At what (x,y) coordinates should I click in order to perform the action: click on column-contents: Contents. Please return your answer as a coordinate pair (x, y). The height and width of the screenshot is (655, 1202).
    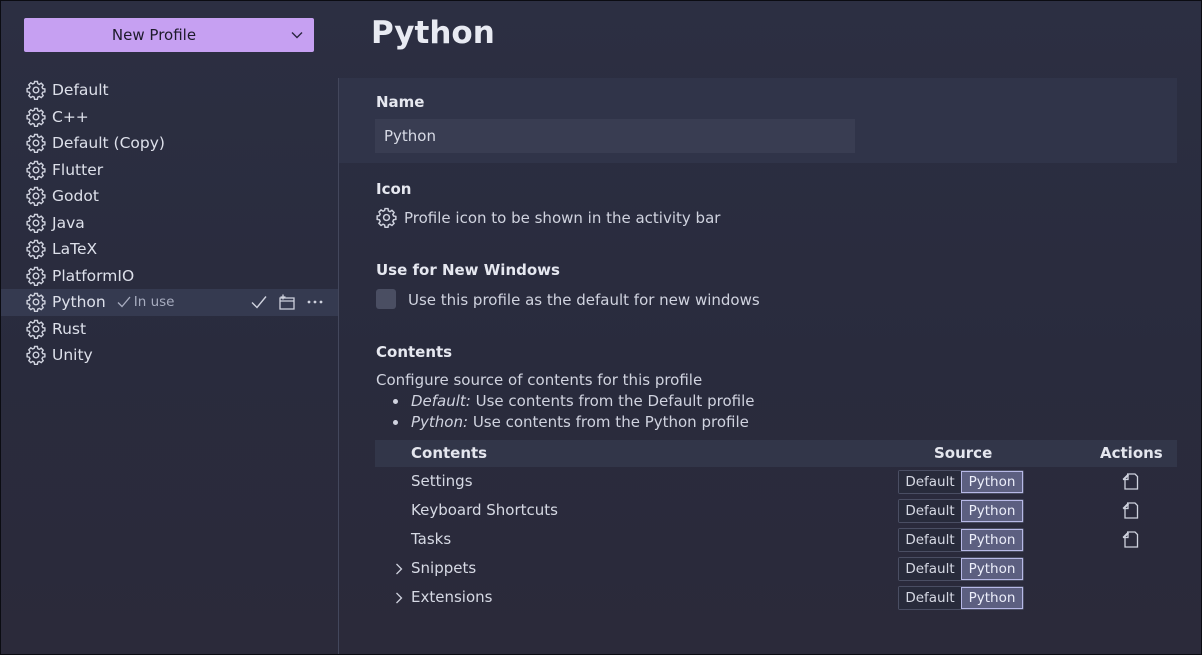
    Looking at the image, I should click on (449, 453).